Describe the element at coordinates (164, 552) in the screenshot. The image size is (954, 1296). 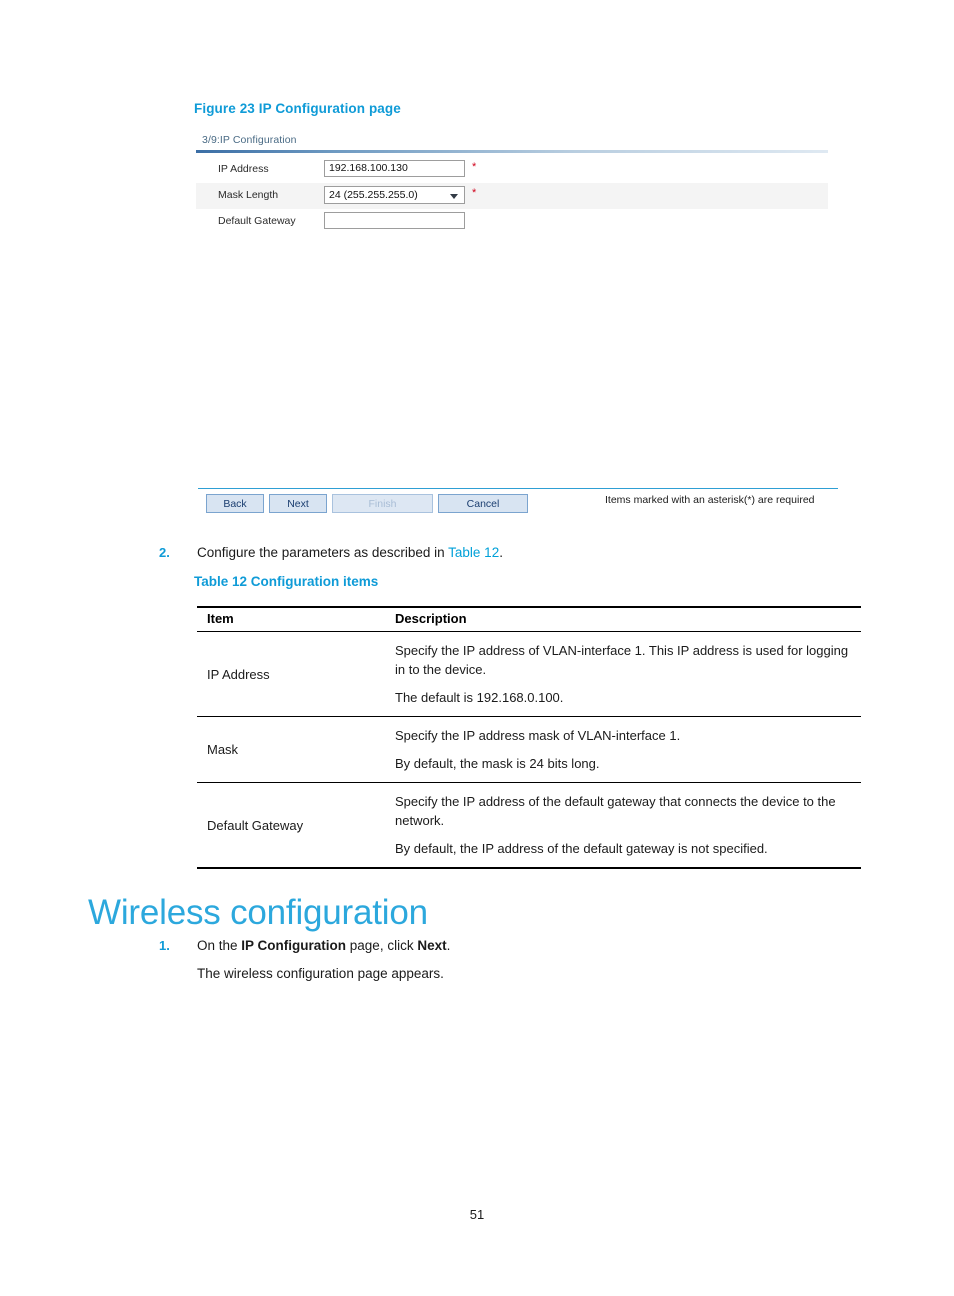
I see `step-2-number: 2.` at that location.